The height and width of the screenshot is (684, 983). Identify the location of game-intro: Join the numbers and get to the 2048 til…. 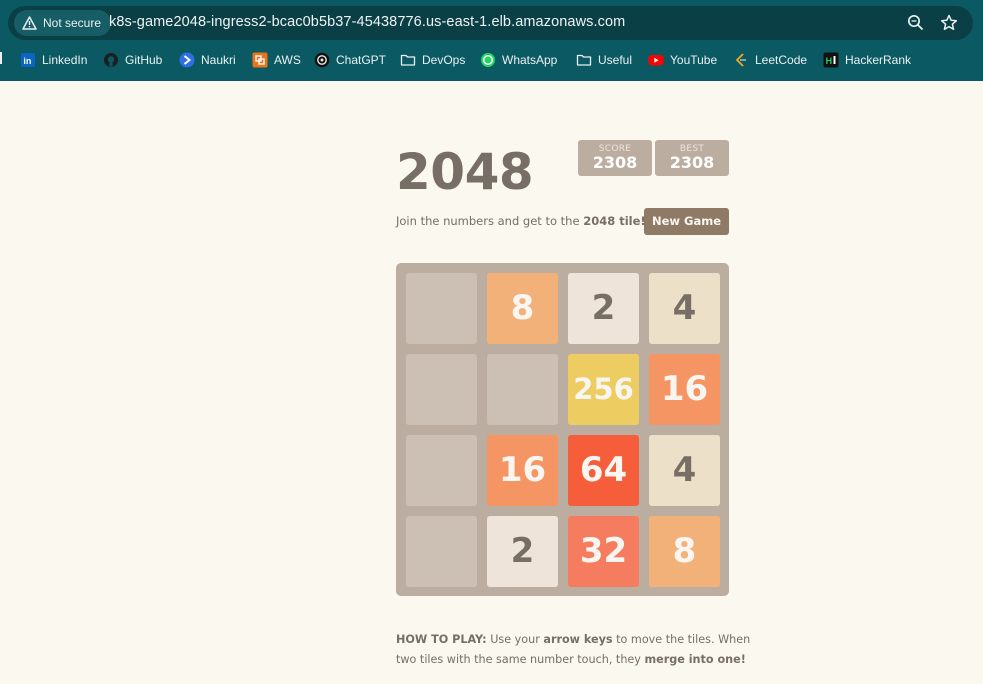
(521, 221).